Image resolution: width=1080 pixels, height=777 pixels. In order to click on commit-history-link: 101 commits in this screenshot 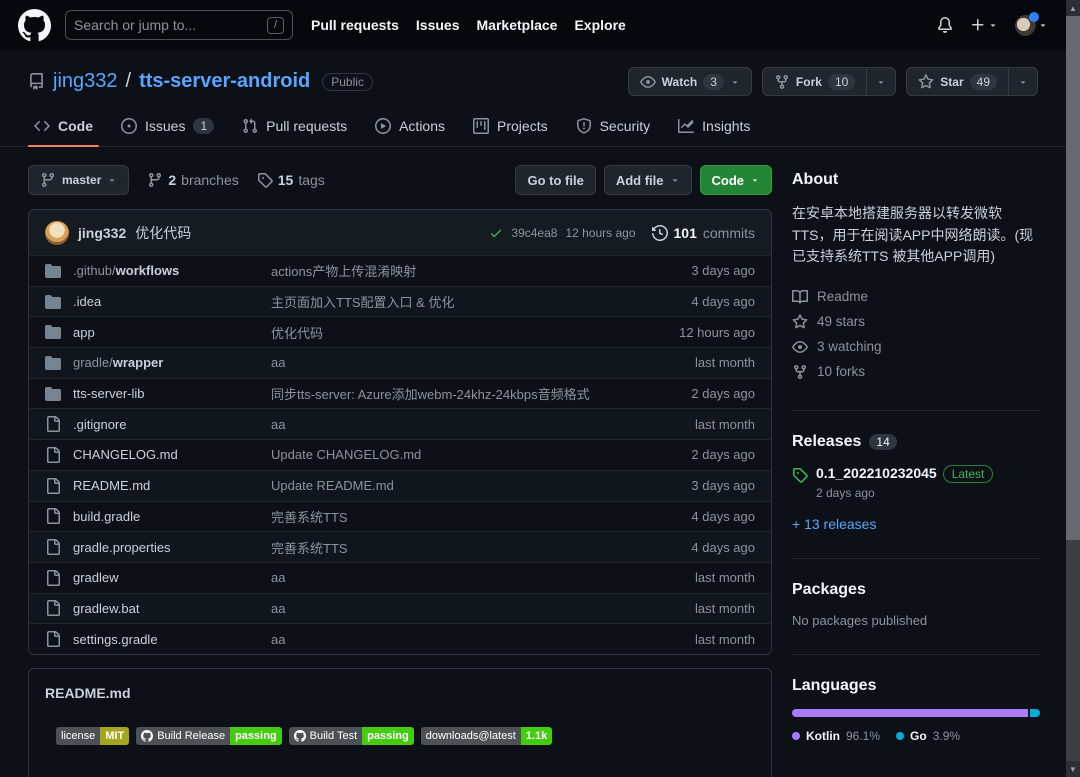, I will do `click(703, 232)`.